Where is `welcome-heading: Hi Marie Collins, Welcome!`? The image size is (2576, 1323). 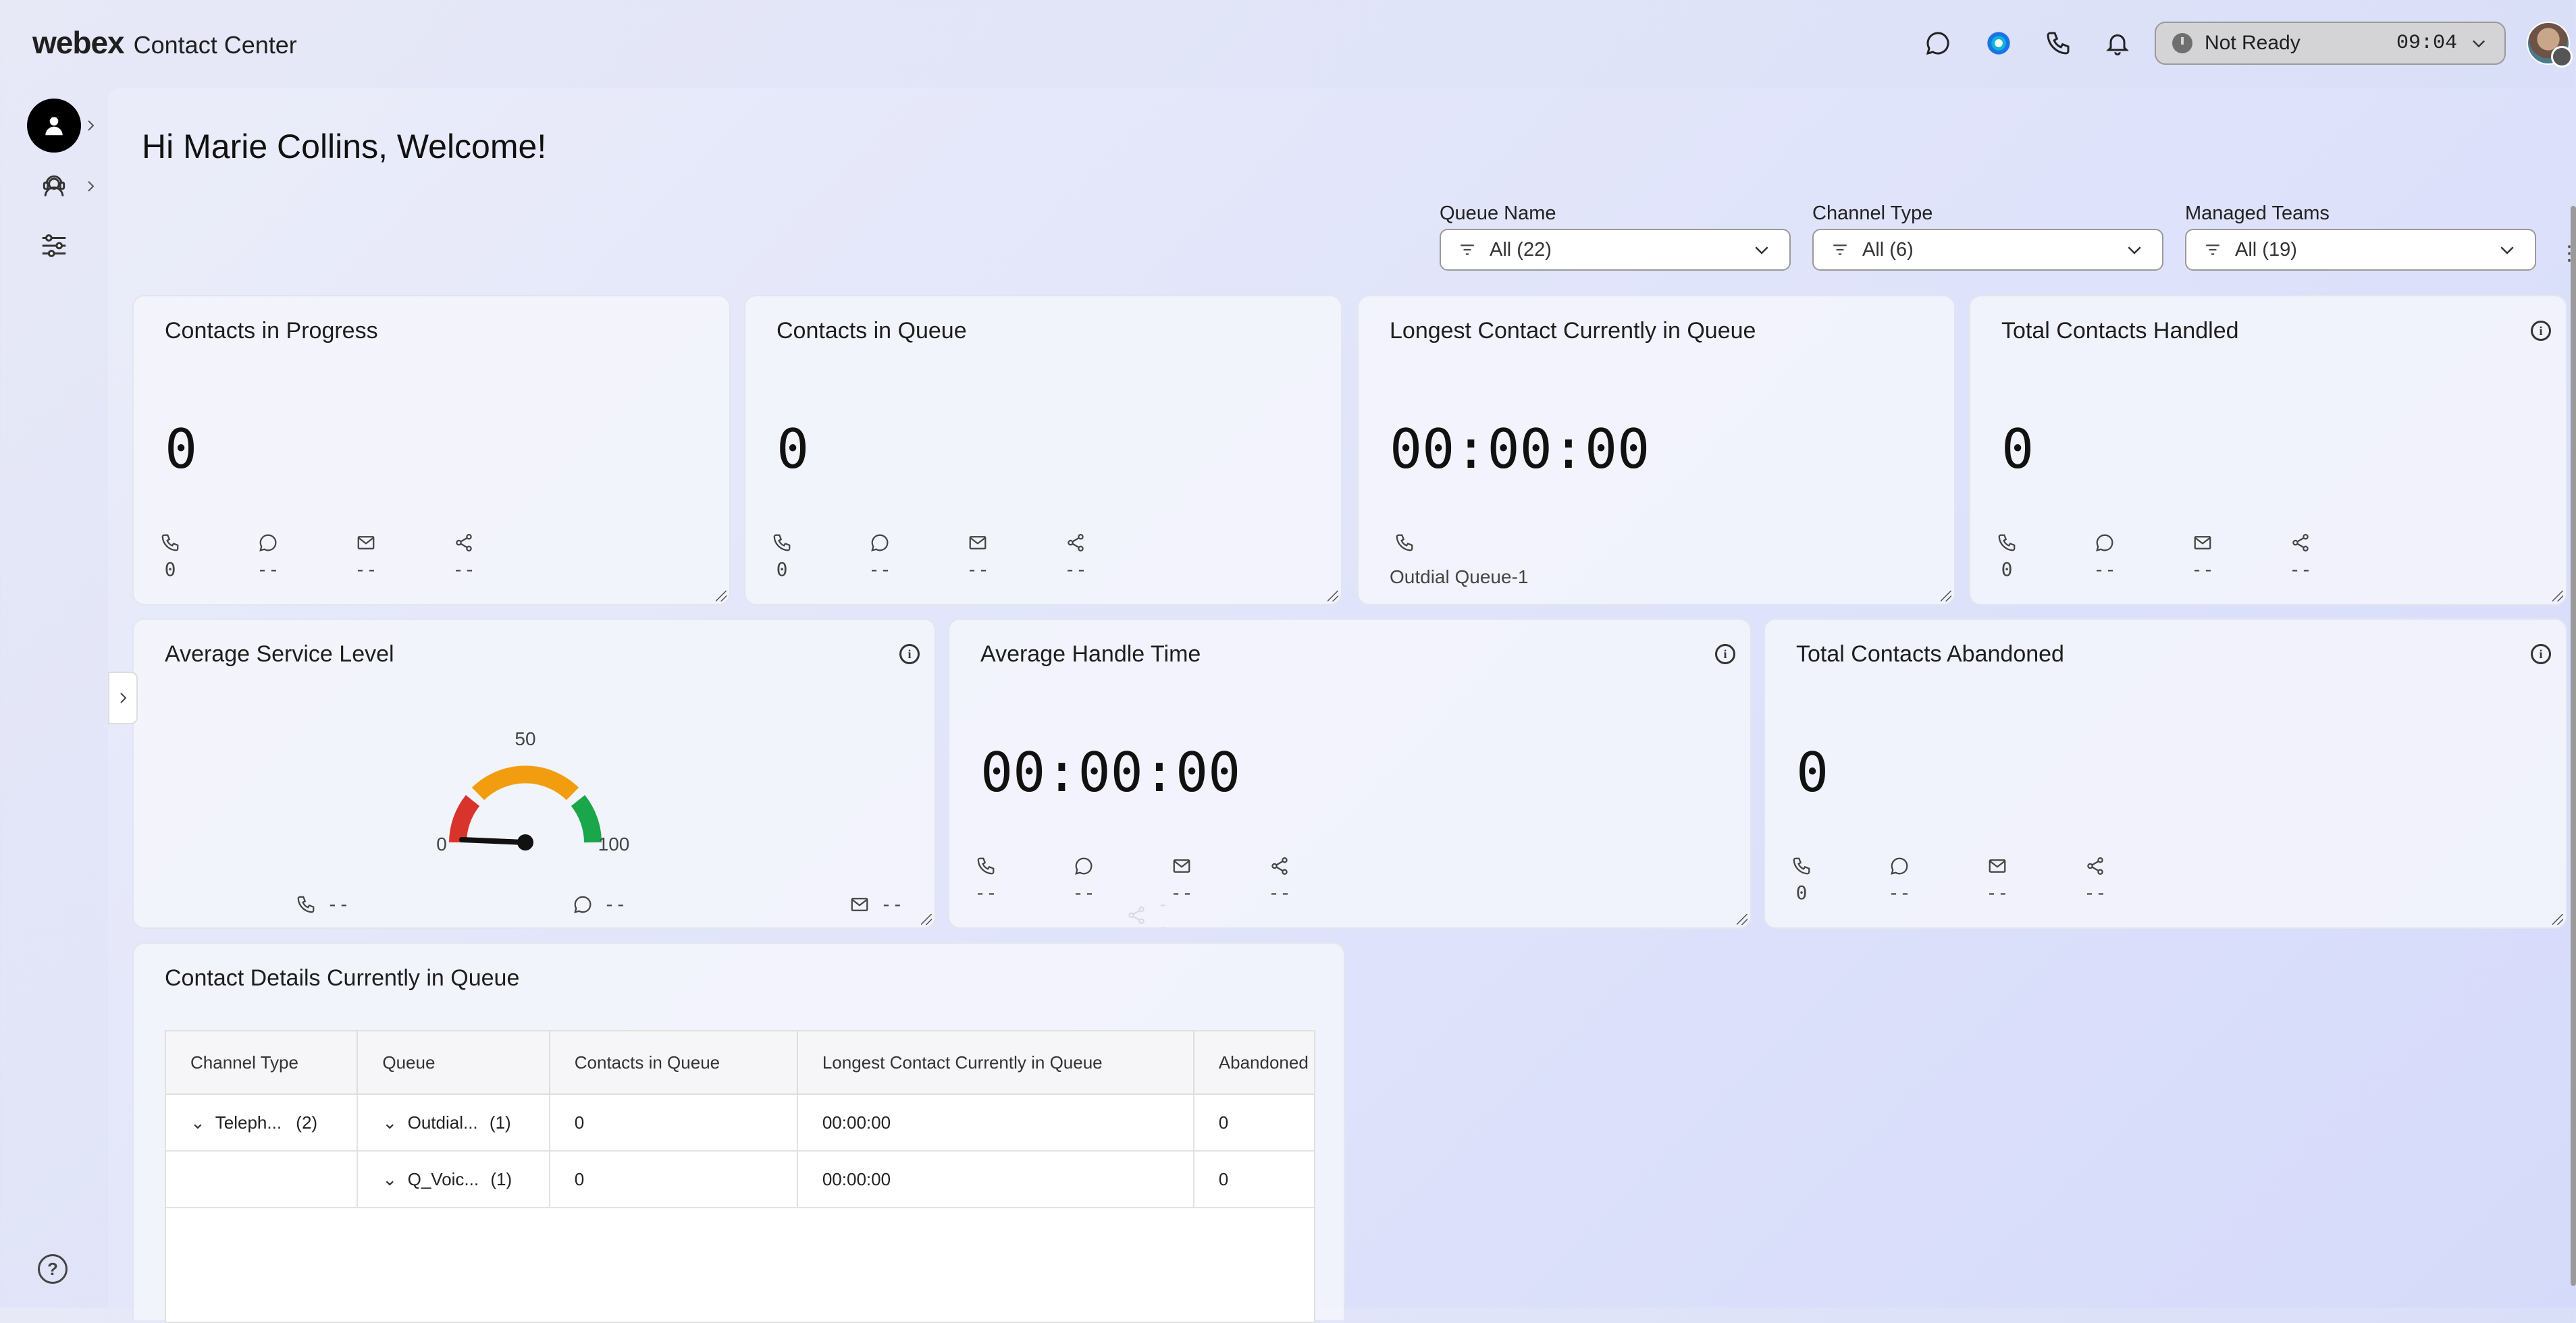
welcome-heading: Hi Marie Collins, Welcome! is located at coordinates (344, 146).